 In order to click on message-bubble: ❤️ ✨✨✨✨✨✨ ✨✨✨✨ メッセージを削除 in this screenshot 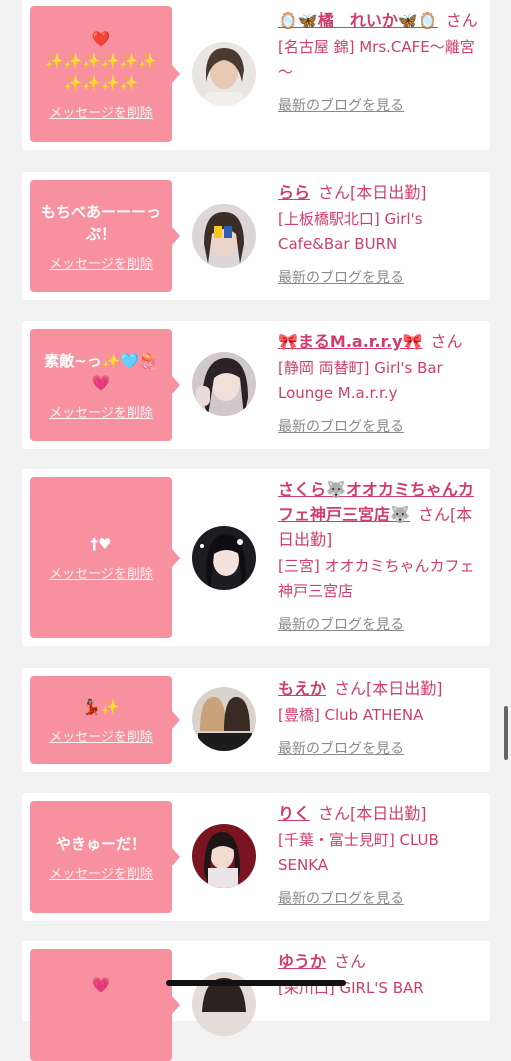, I will do `click(105, 74)`.